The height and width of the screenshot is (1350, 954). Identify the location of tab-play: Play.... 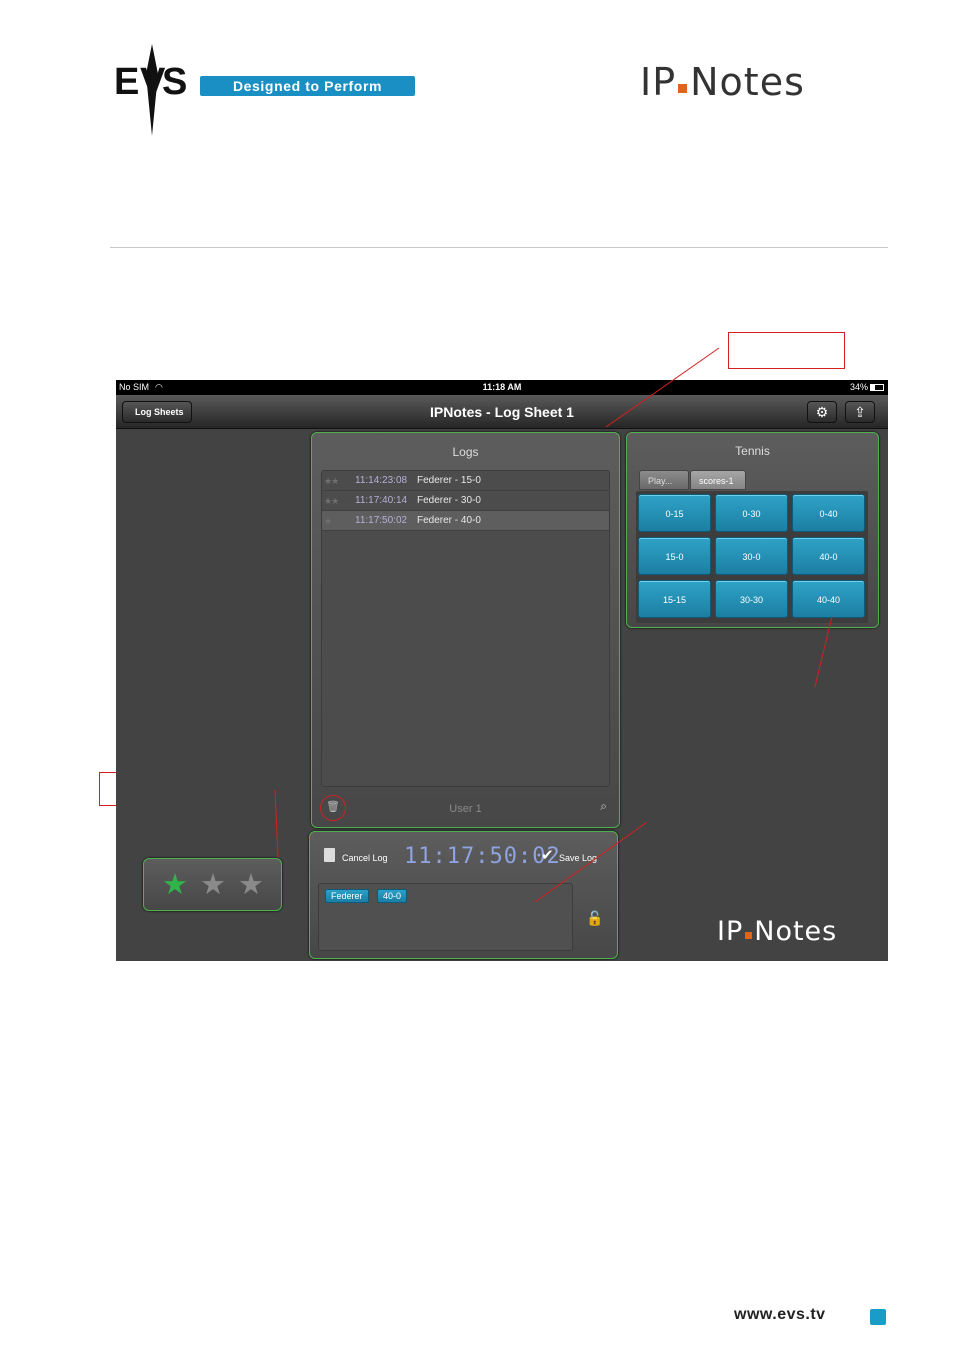
(664, 480).